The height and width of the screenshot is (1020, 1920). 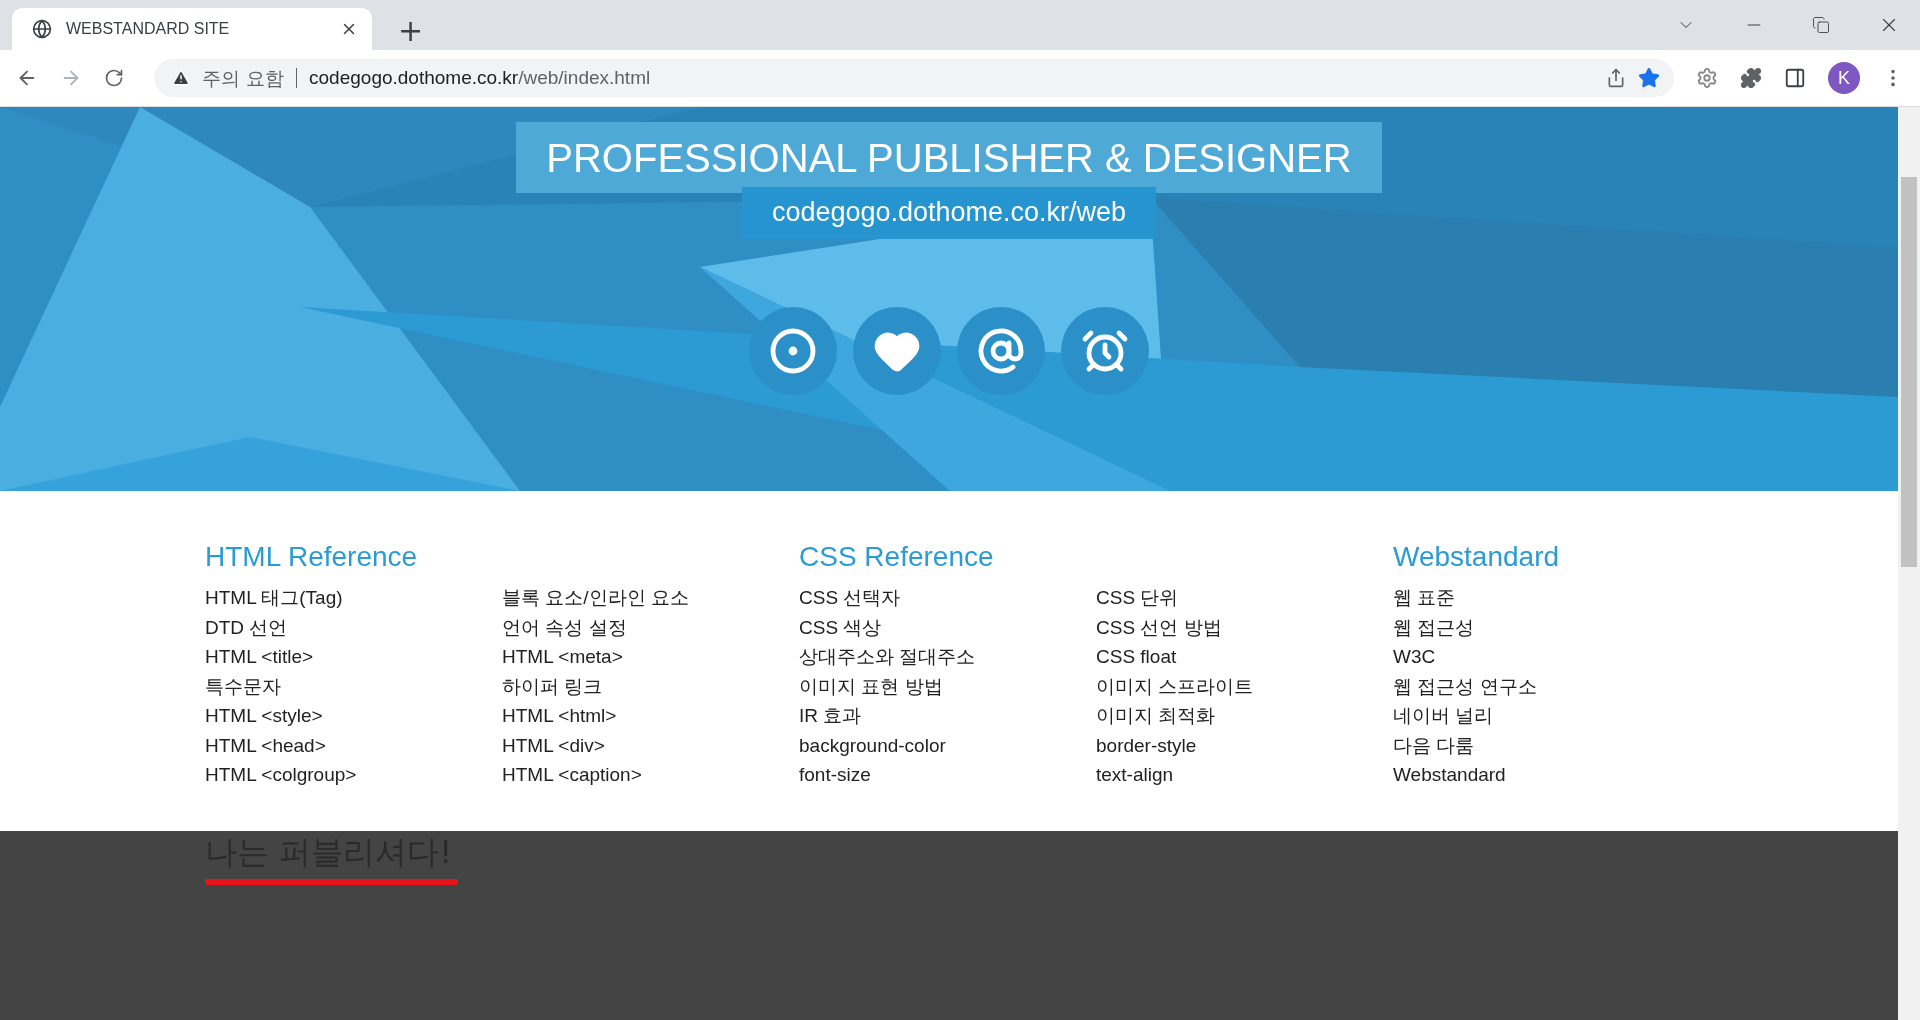 What do you see at coordinates (411, 31) in the screenshot?
I see `new-tab-button: +` at bounding box center [411, 31].